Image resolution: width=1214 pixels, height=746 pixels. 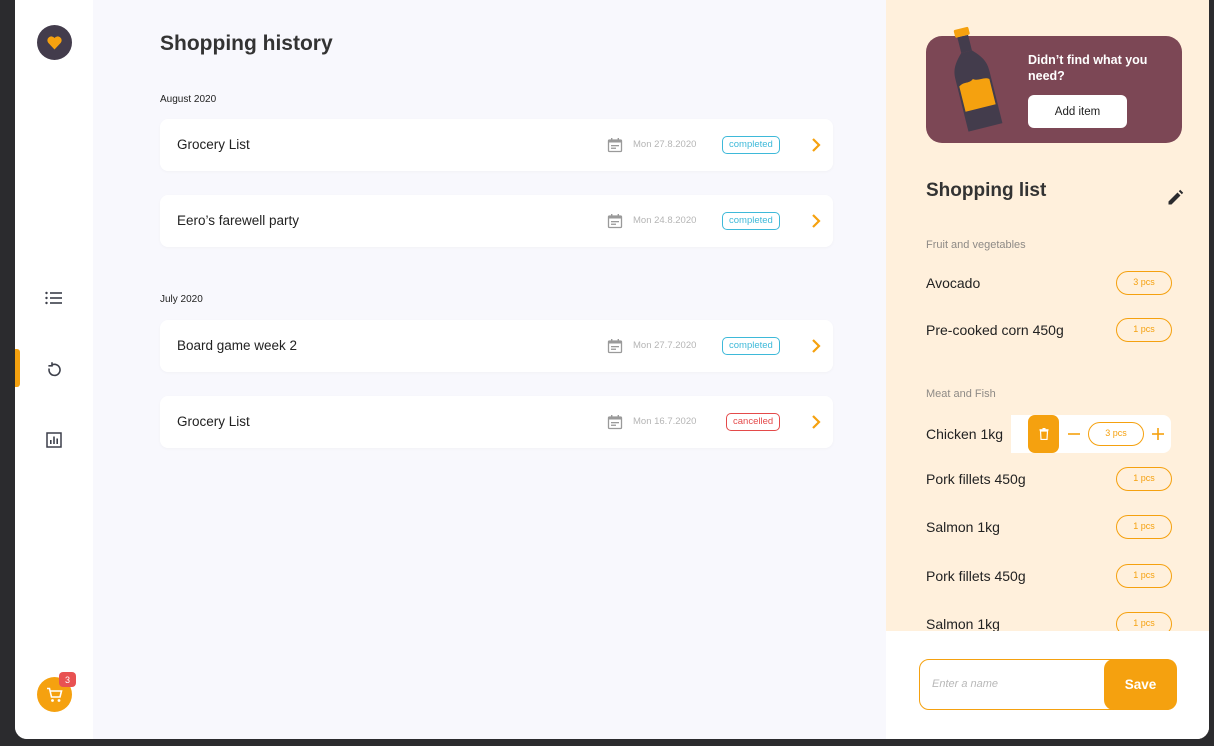 What do you see at coordinates (986, 190) in the screenshot?
I see `shopping-list-title: Shopping list` at bounding box center [986, 190].